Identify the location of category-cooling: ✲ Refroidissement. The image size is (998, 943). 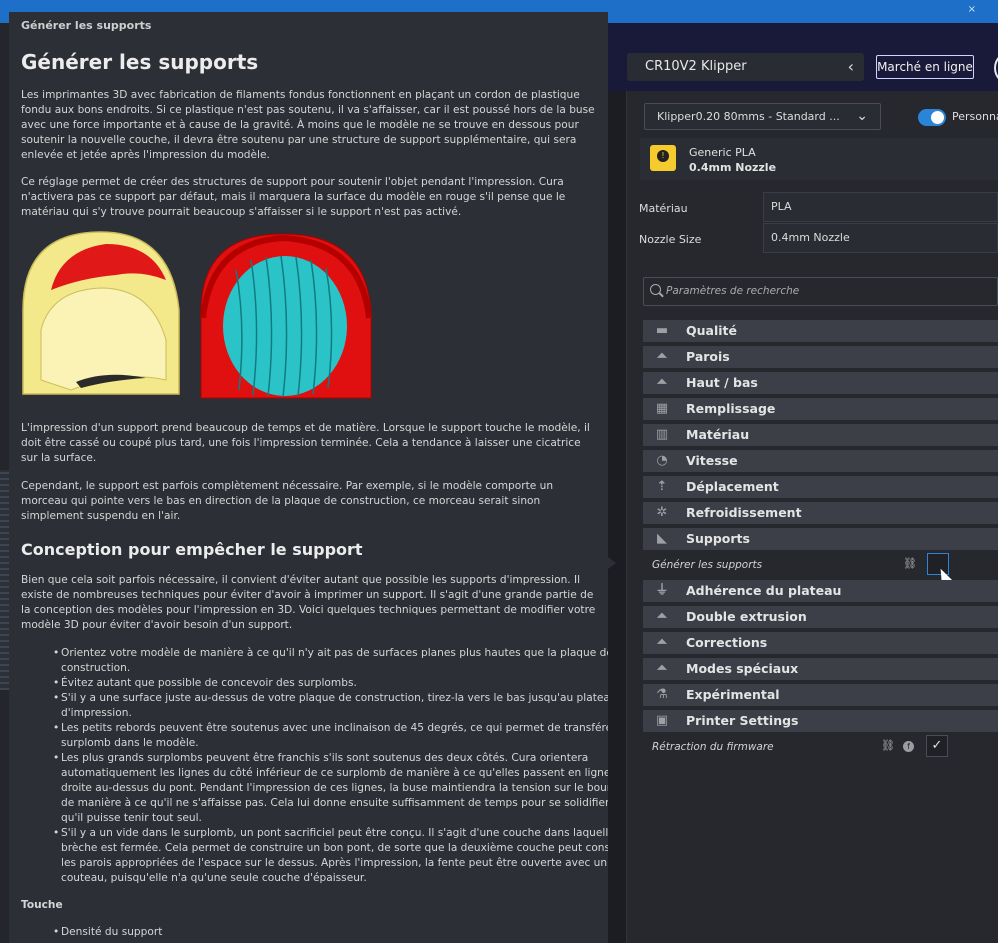
(820, 513).